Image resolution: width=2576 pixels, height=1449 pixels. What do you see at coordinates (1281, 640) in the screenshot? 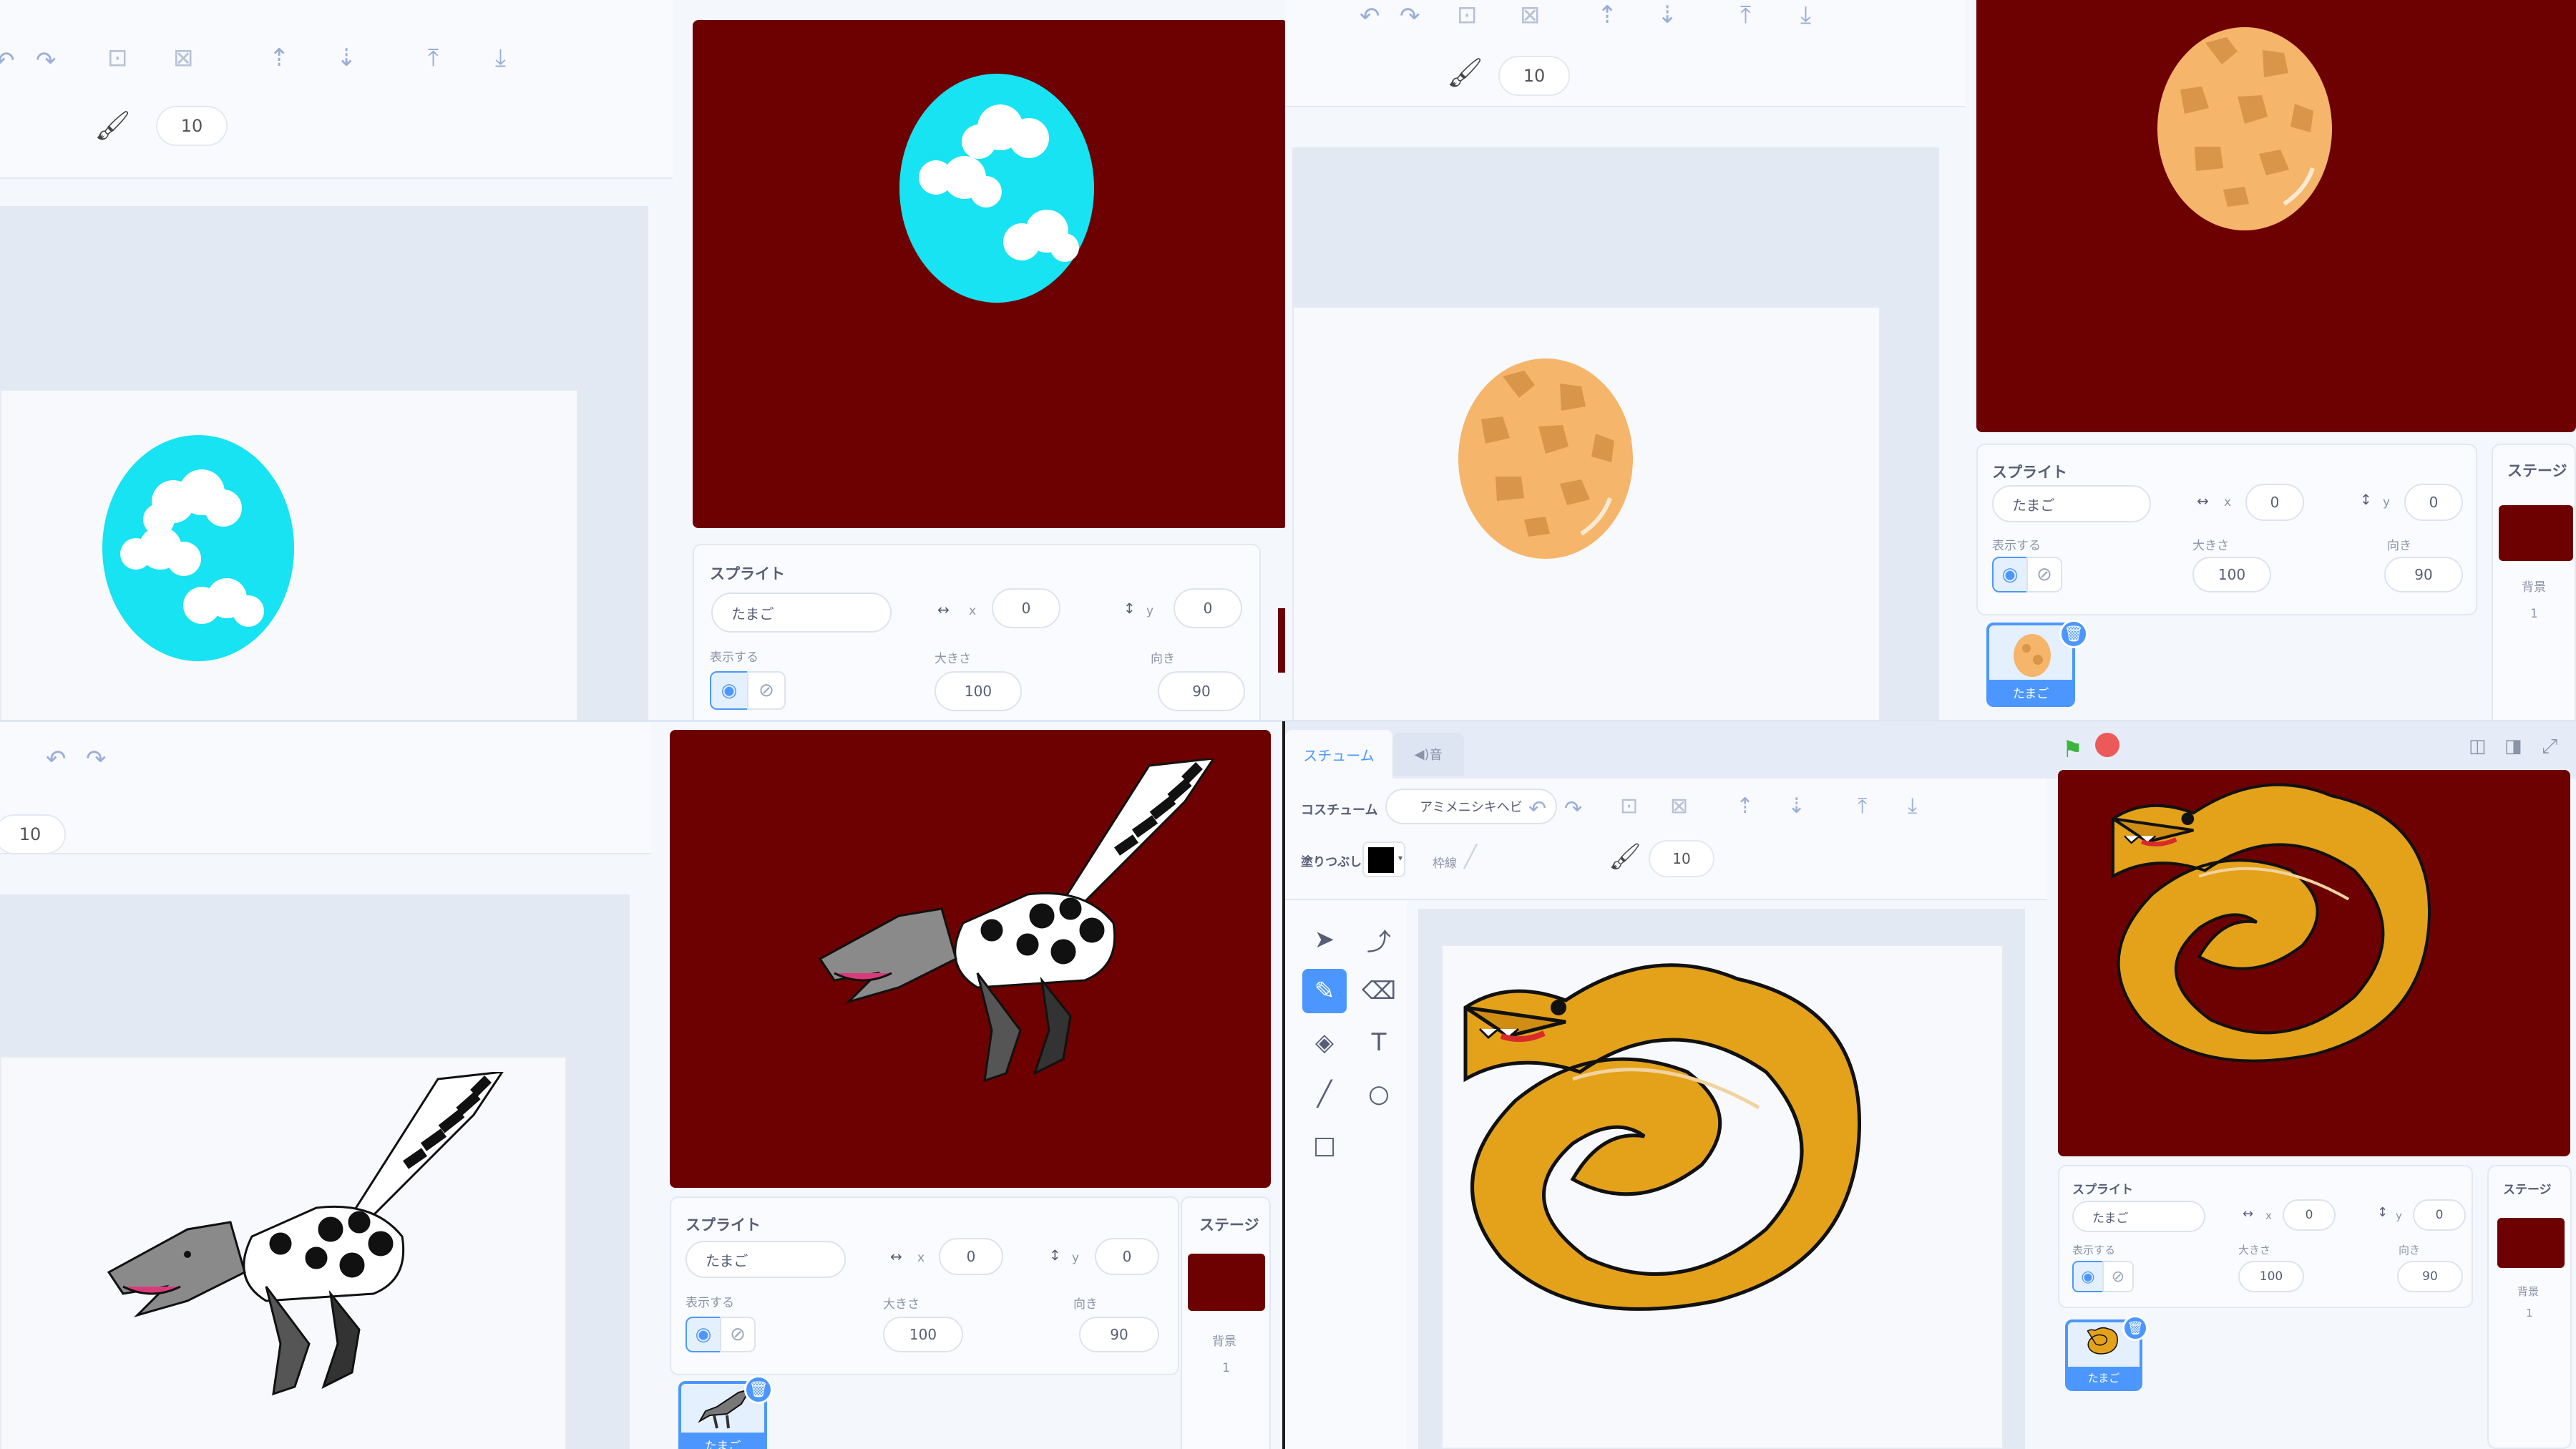
I see `stage-thumb-edge` at bounding box center [1281, 640].